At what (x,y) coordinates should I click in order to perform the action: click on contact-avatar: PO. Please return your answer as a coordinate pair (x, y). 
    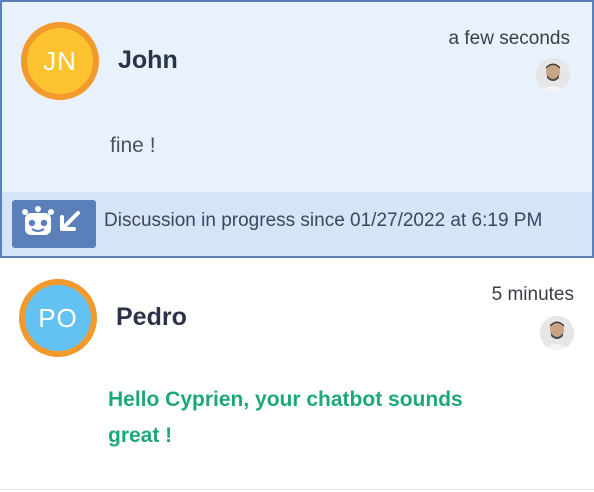
    Looking at the image, I should click on (58, 318).